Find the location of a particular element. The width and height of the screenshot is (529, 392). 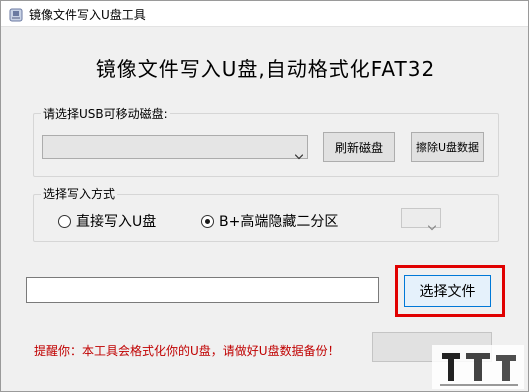

title-bar: 镜像文件写入U盘工具 is located at coordinates (264, 14).